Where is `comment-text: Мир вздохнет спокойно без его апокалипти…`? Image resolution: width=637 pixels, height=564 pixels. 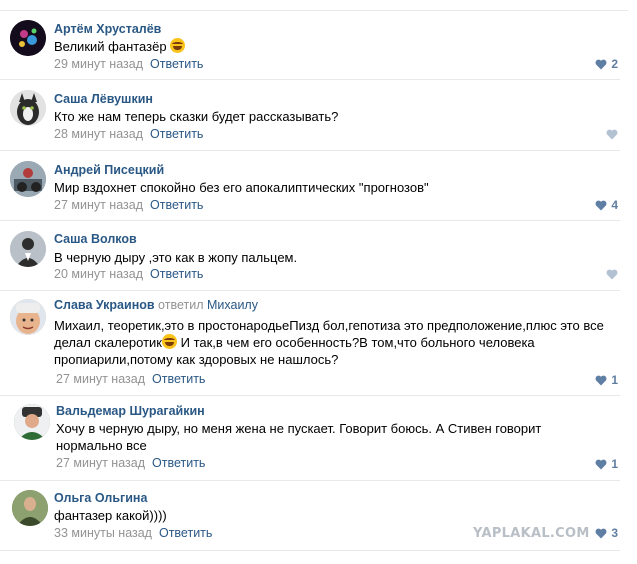 comment-text: Мир вздохнет спокойно без его апокалипти… is located at coordinates (241, 187).